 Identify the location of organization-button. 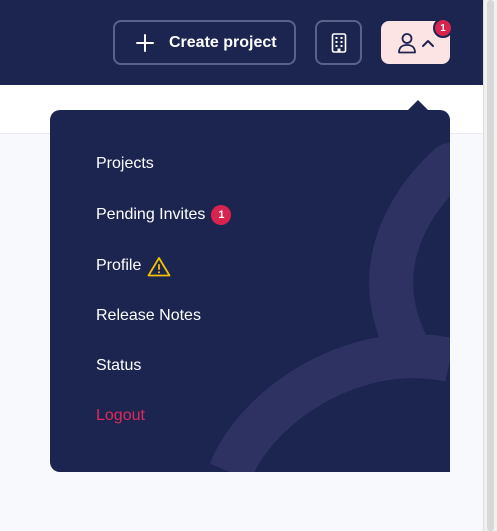
(338, 42).